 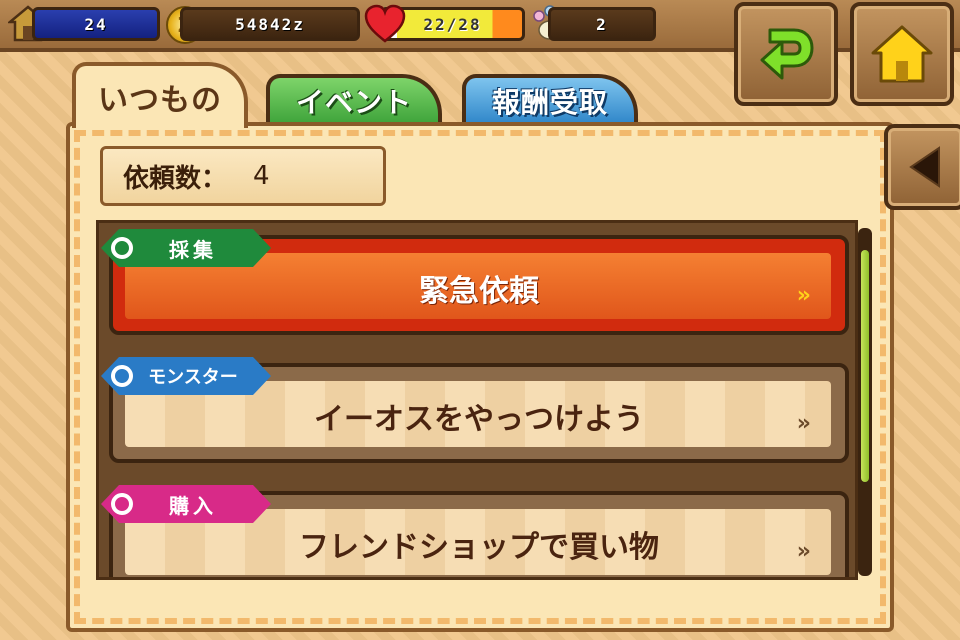 What do you see at coordinates (160, 95) in the screenshot?
I see `tab-regular: いつもの` at bounding box center [160, 95].